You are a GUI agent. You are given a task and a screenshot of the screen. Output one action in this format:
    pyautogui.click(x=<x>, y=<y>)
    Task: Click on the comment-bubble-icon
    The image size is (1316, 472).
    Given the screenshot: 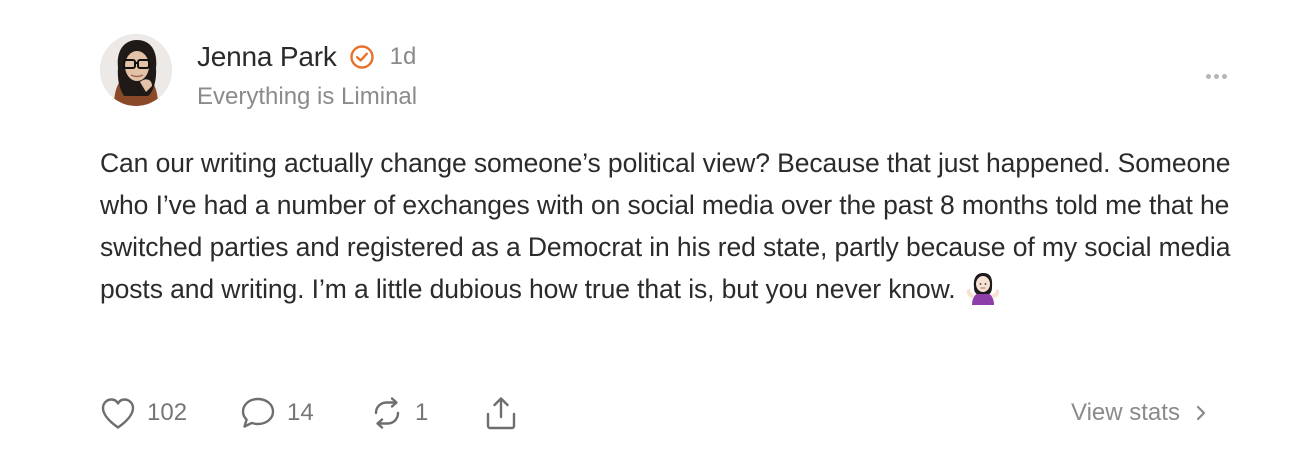 What is the action you would take?
    pyautogui.click(x=258, y=413)
    